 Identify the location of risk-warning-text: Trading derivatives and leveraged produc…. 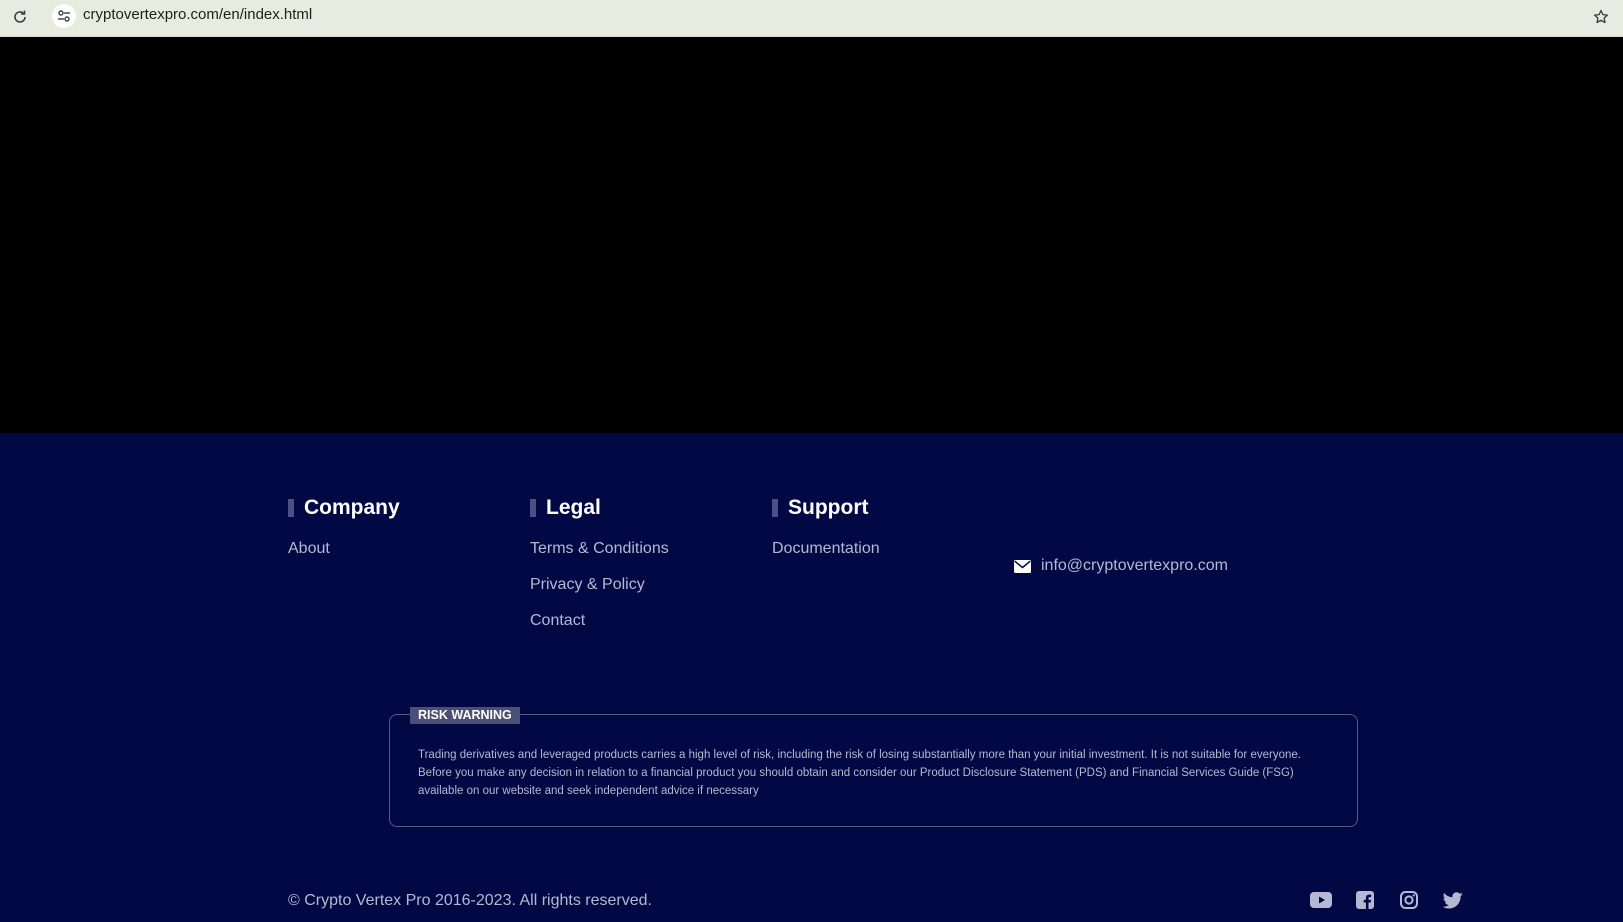
(859, 773).